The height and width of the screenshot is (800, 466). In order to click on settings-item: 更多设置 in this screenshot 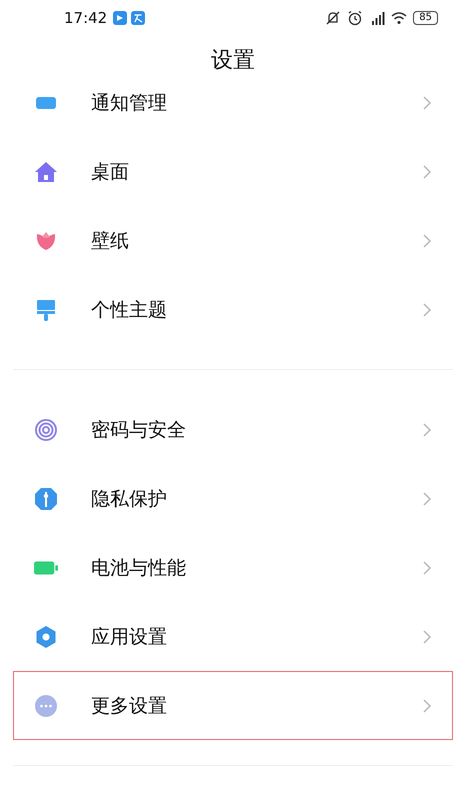, I will do `click(233, 705)`.